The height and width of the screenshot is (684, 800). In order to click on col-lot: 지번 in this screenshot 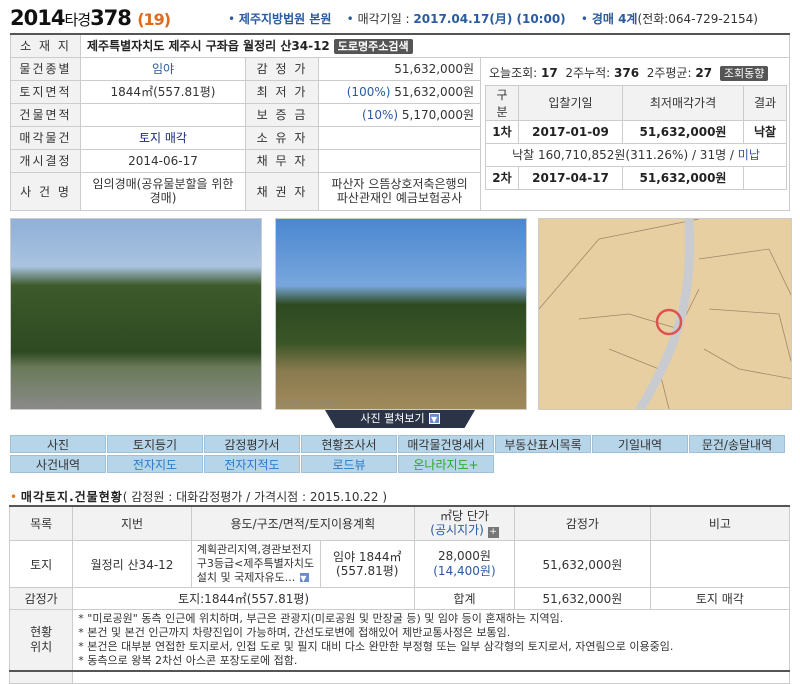, I will do `click(132, 523)`.